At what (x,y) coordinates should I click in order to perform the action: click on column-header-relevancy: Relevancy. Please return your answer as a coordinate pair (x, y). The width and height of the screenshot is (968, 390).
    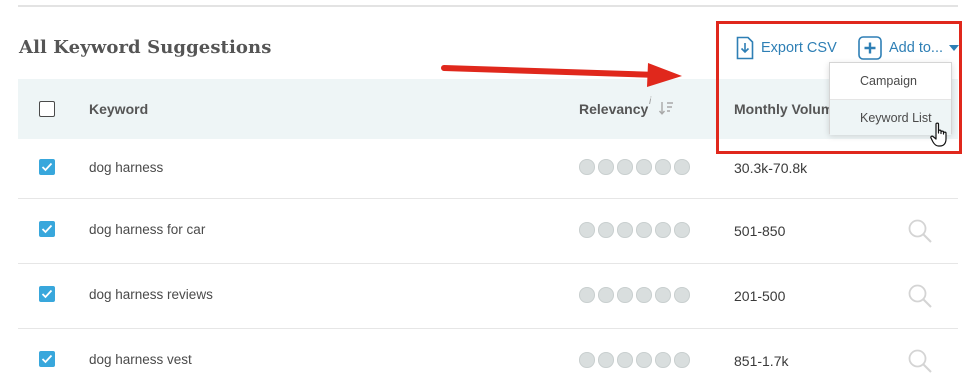
    Looking at the image, I should click on (613, 109).